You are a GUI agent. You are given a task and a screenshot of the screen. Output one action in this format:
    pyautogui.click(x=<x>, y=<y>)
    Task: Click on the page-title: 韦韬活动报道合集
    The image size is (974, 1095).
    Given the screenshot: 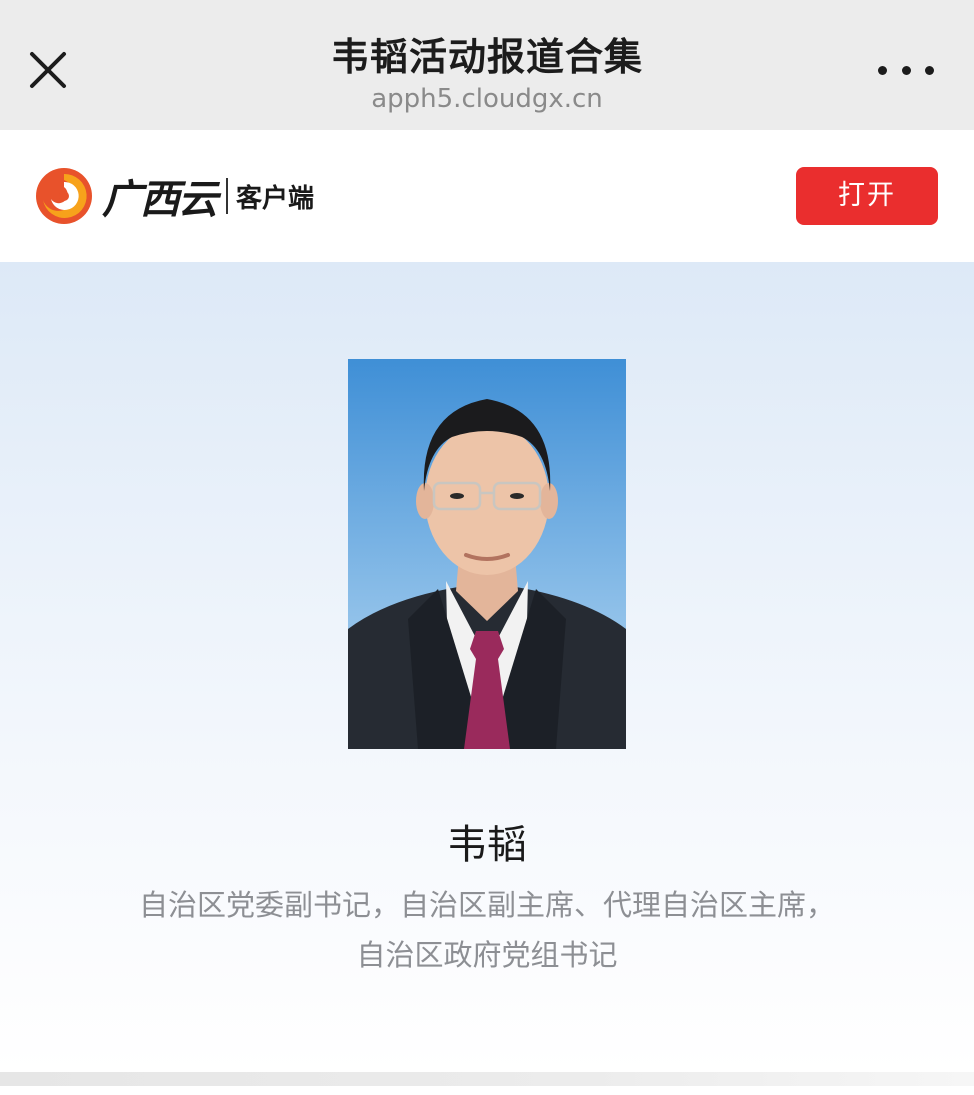 What is the action you would take?
    pyautogui.click(x=486, y=57)
    